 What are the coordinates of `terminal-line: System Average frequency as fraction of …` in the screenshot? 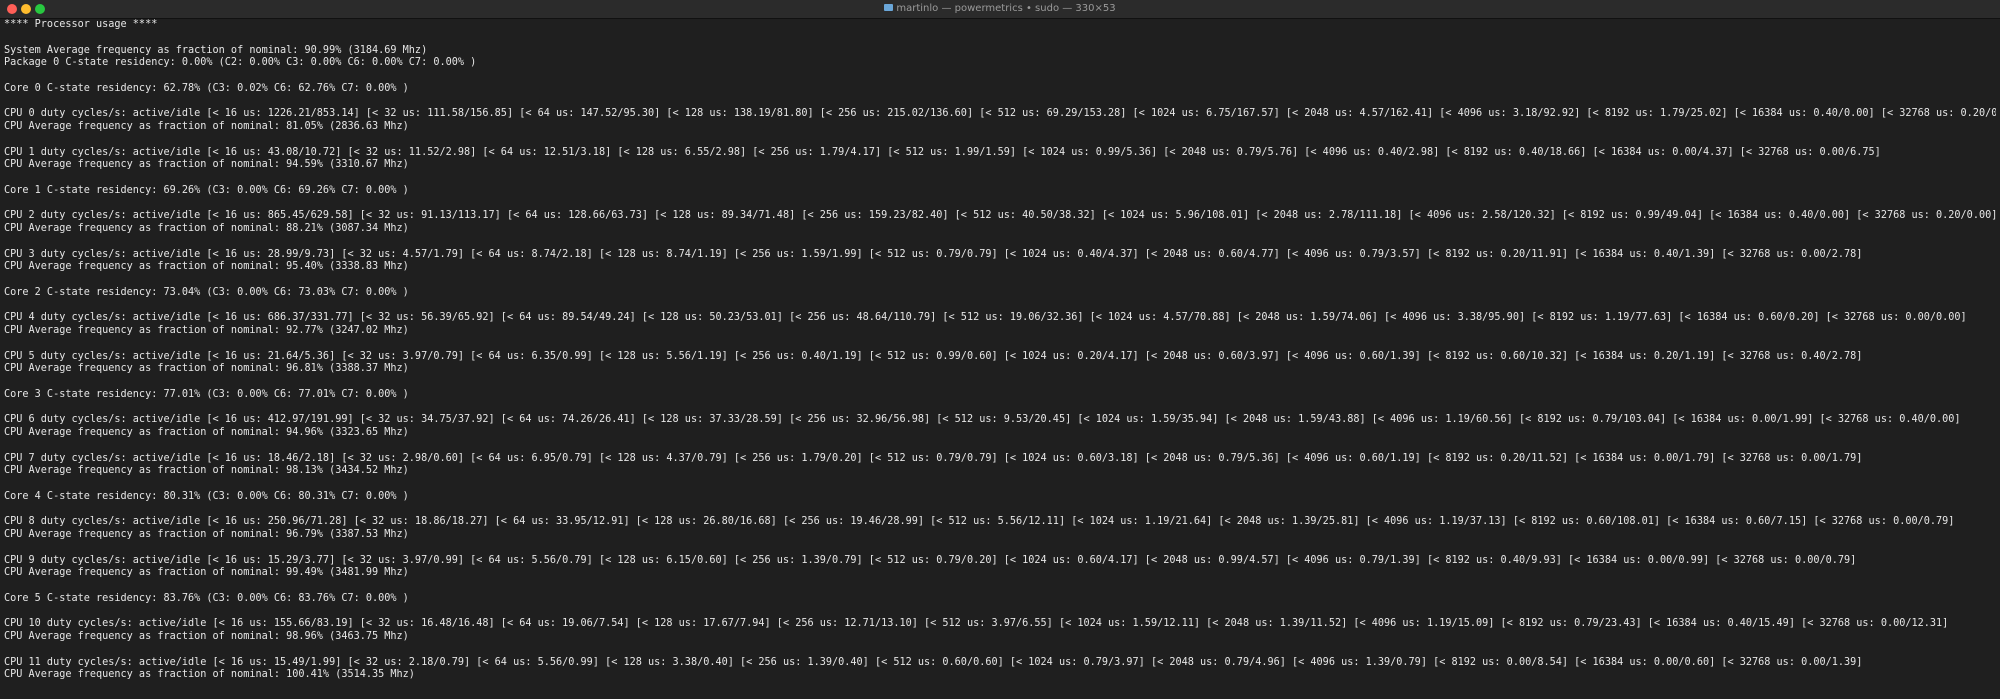 It's located at (216, 50).